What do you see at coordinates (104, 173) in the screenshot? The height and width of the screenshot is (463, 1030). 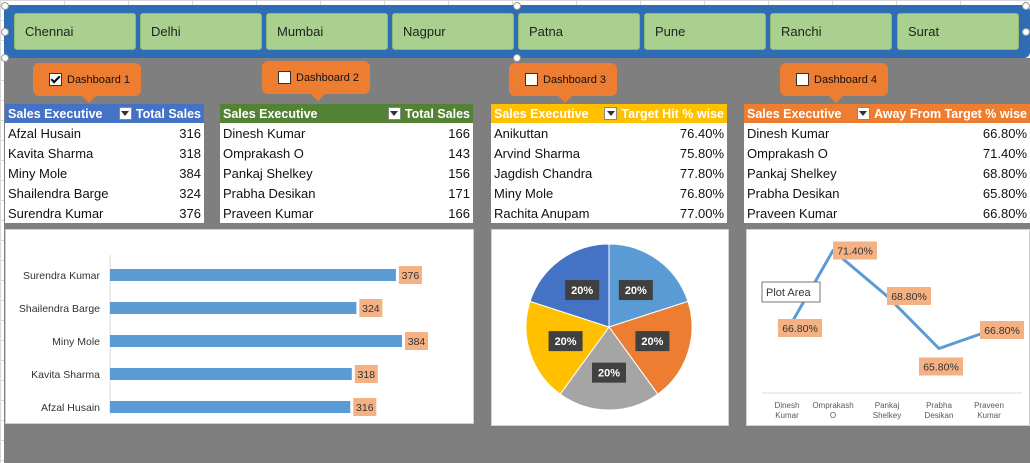 I see `table-row: Miny Mole 384` at bounding box center [104, 173].